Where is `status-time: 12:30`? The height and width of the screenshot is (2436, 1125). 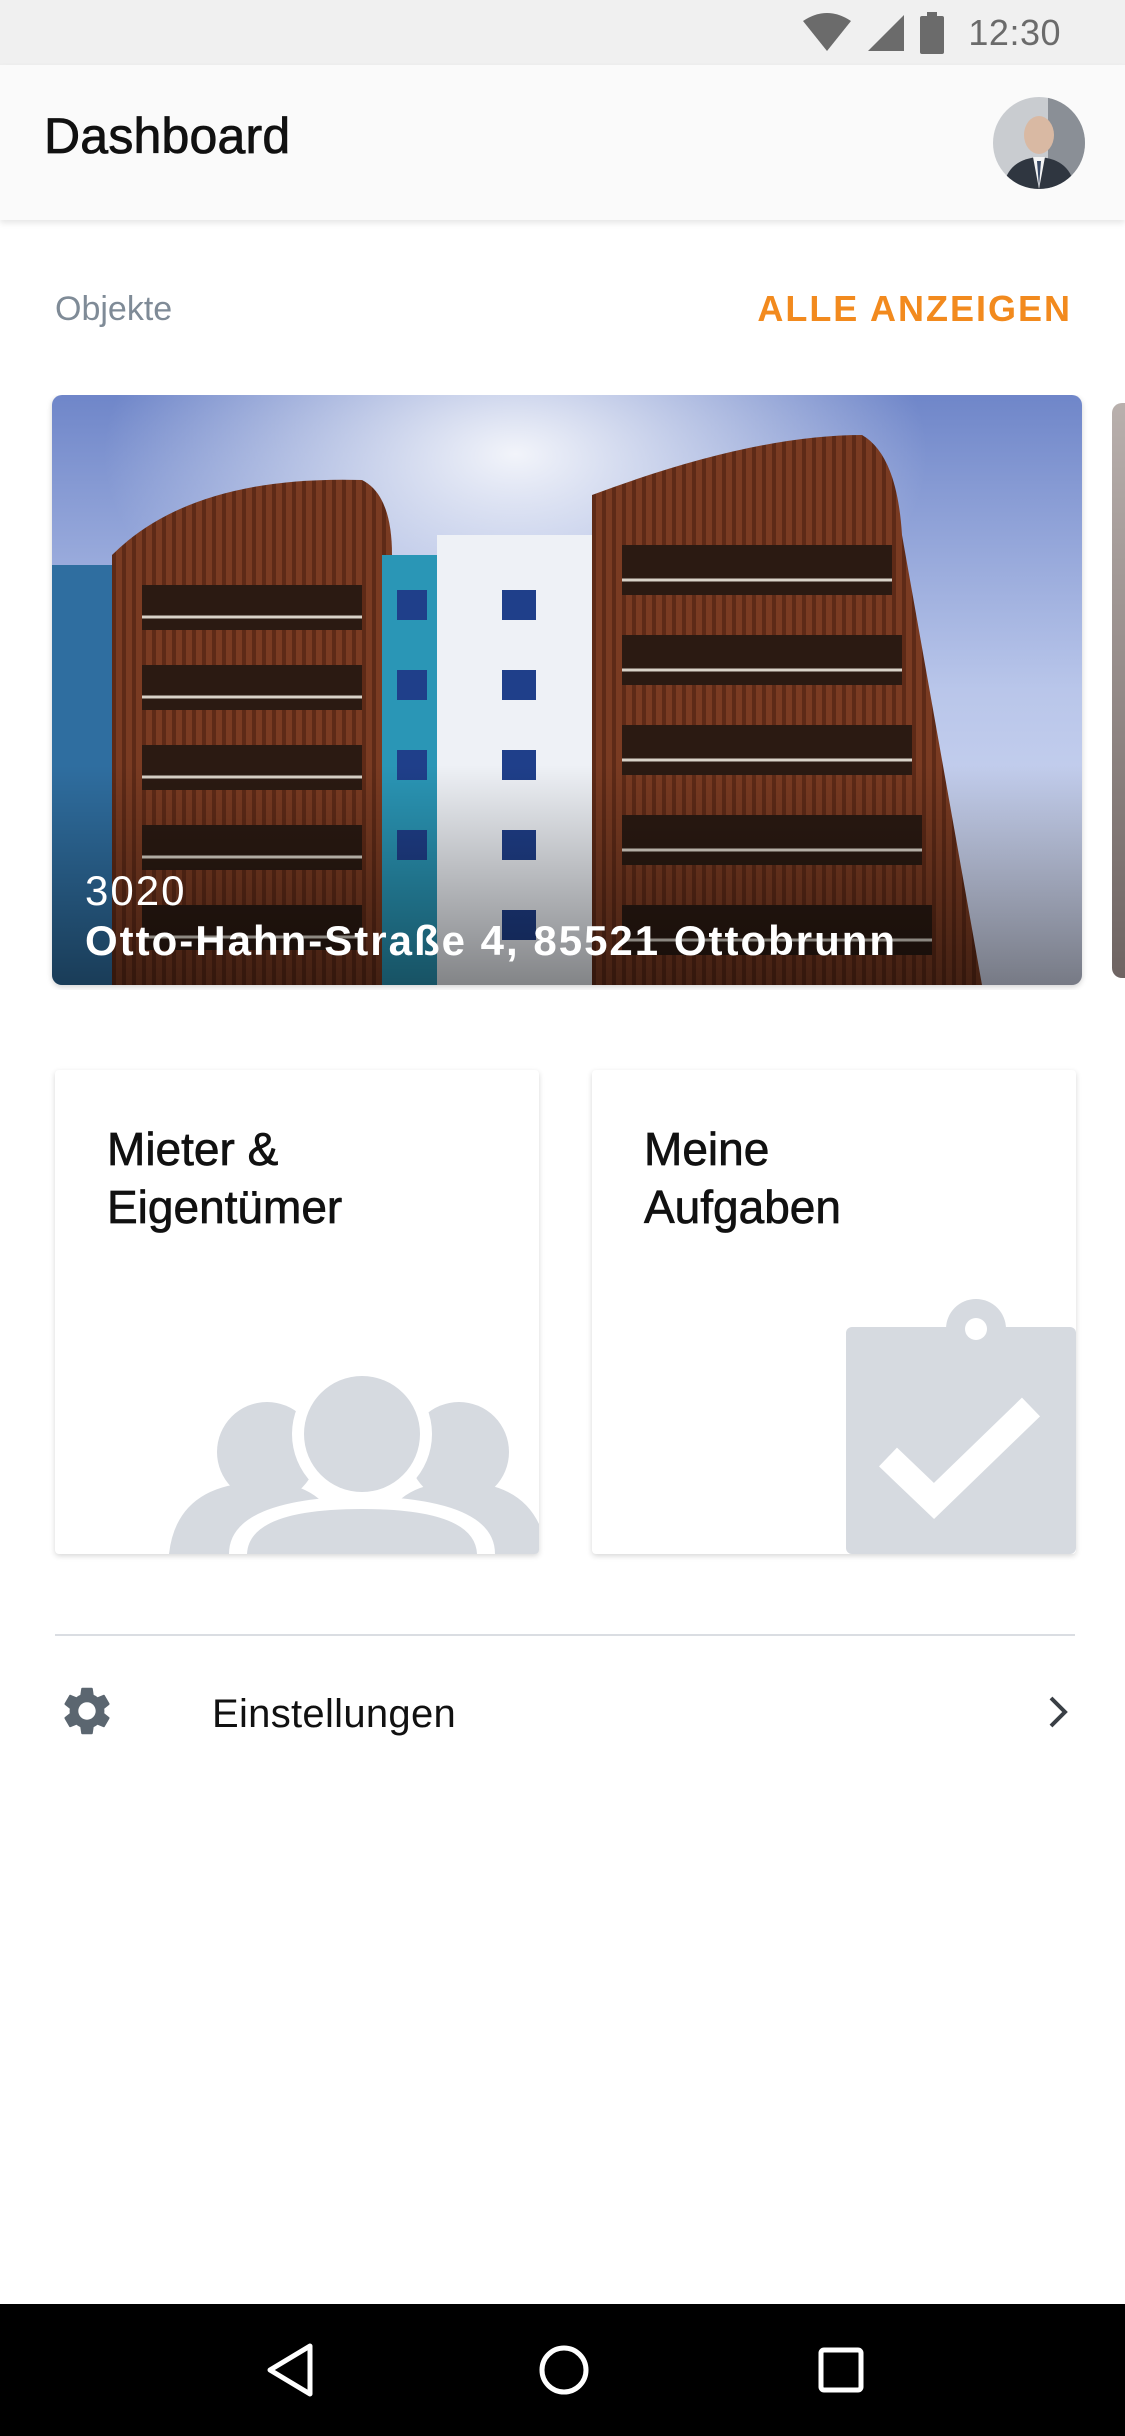
status-time: 12:30 is located at coordinates (1014, 32).